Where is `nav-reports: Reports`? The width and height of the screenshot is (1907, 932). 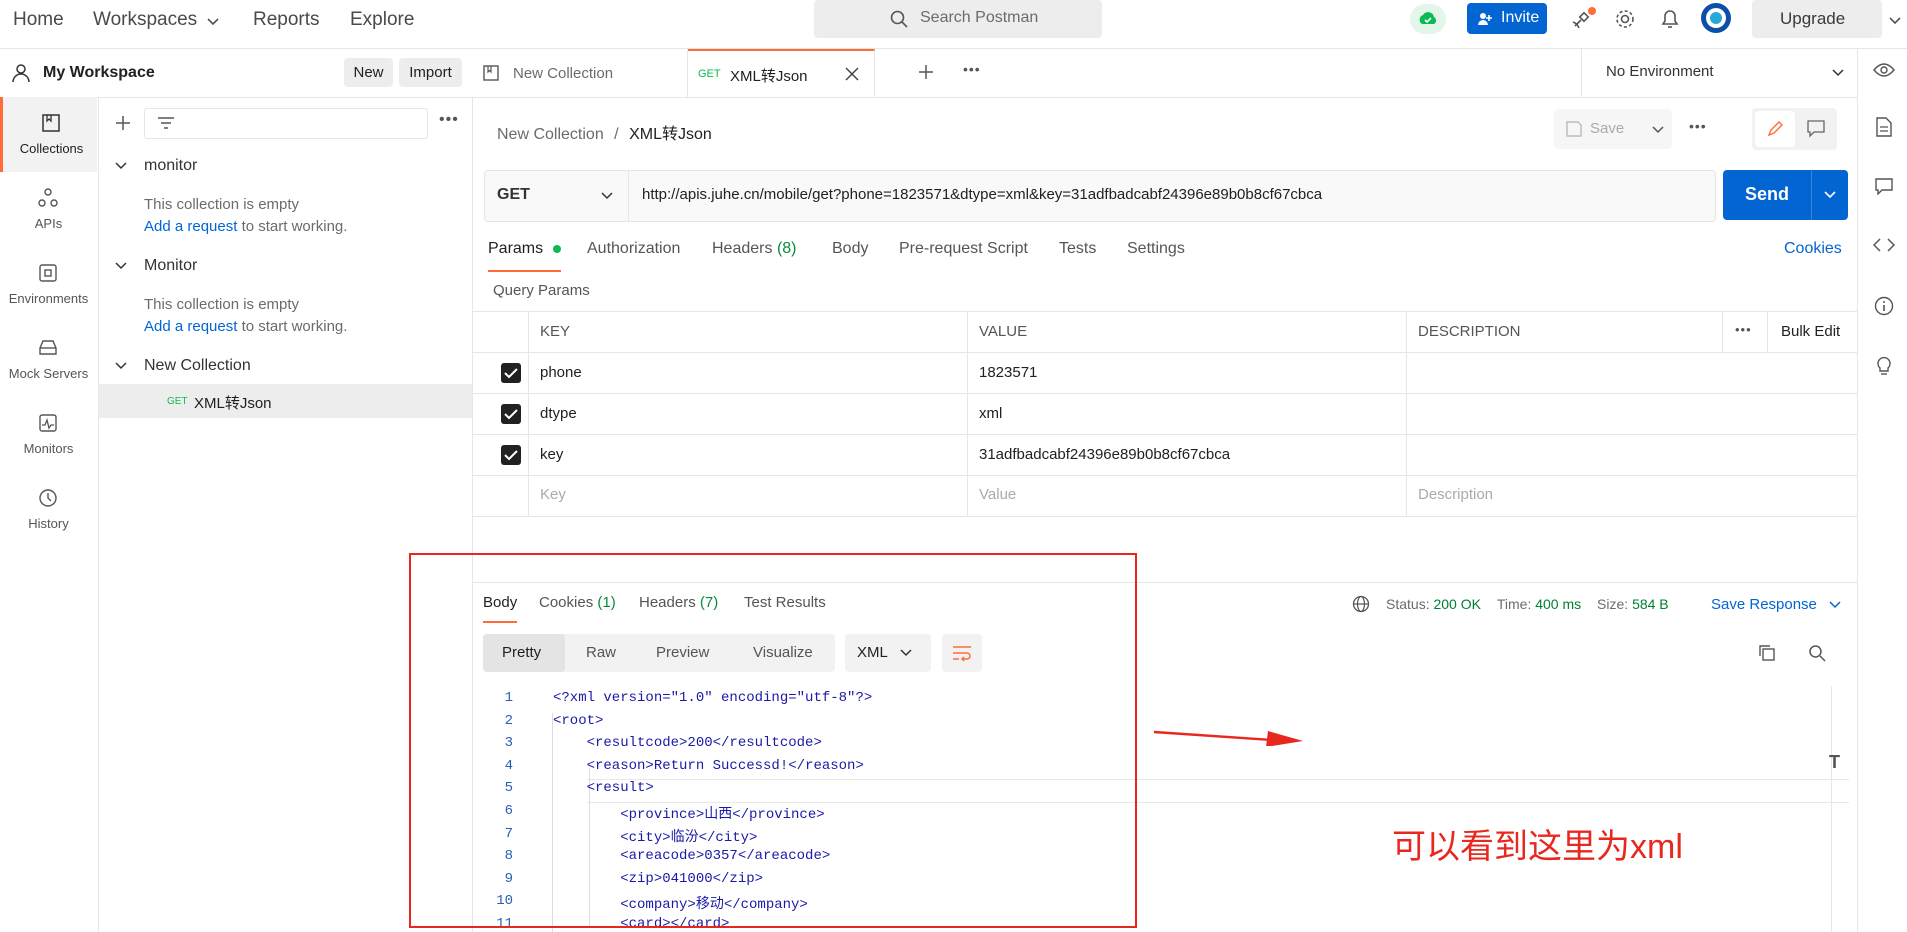
nav-reports: Reports is located at coordinates (286, 20).